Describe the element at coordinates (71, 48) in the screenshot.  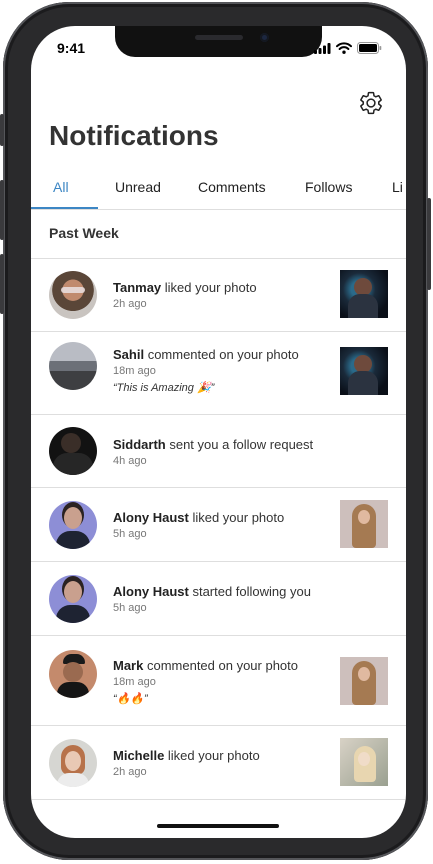
I see `status-time: 9:41` at that location.